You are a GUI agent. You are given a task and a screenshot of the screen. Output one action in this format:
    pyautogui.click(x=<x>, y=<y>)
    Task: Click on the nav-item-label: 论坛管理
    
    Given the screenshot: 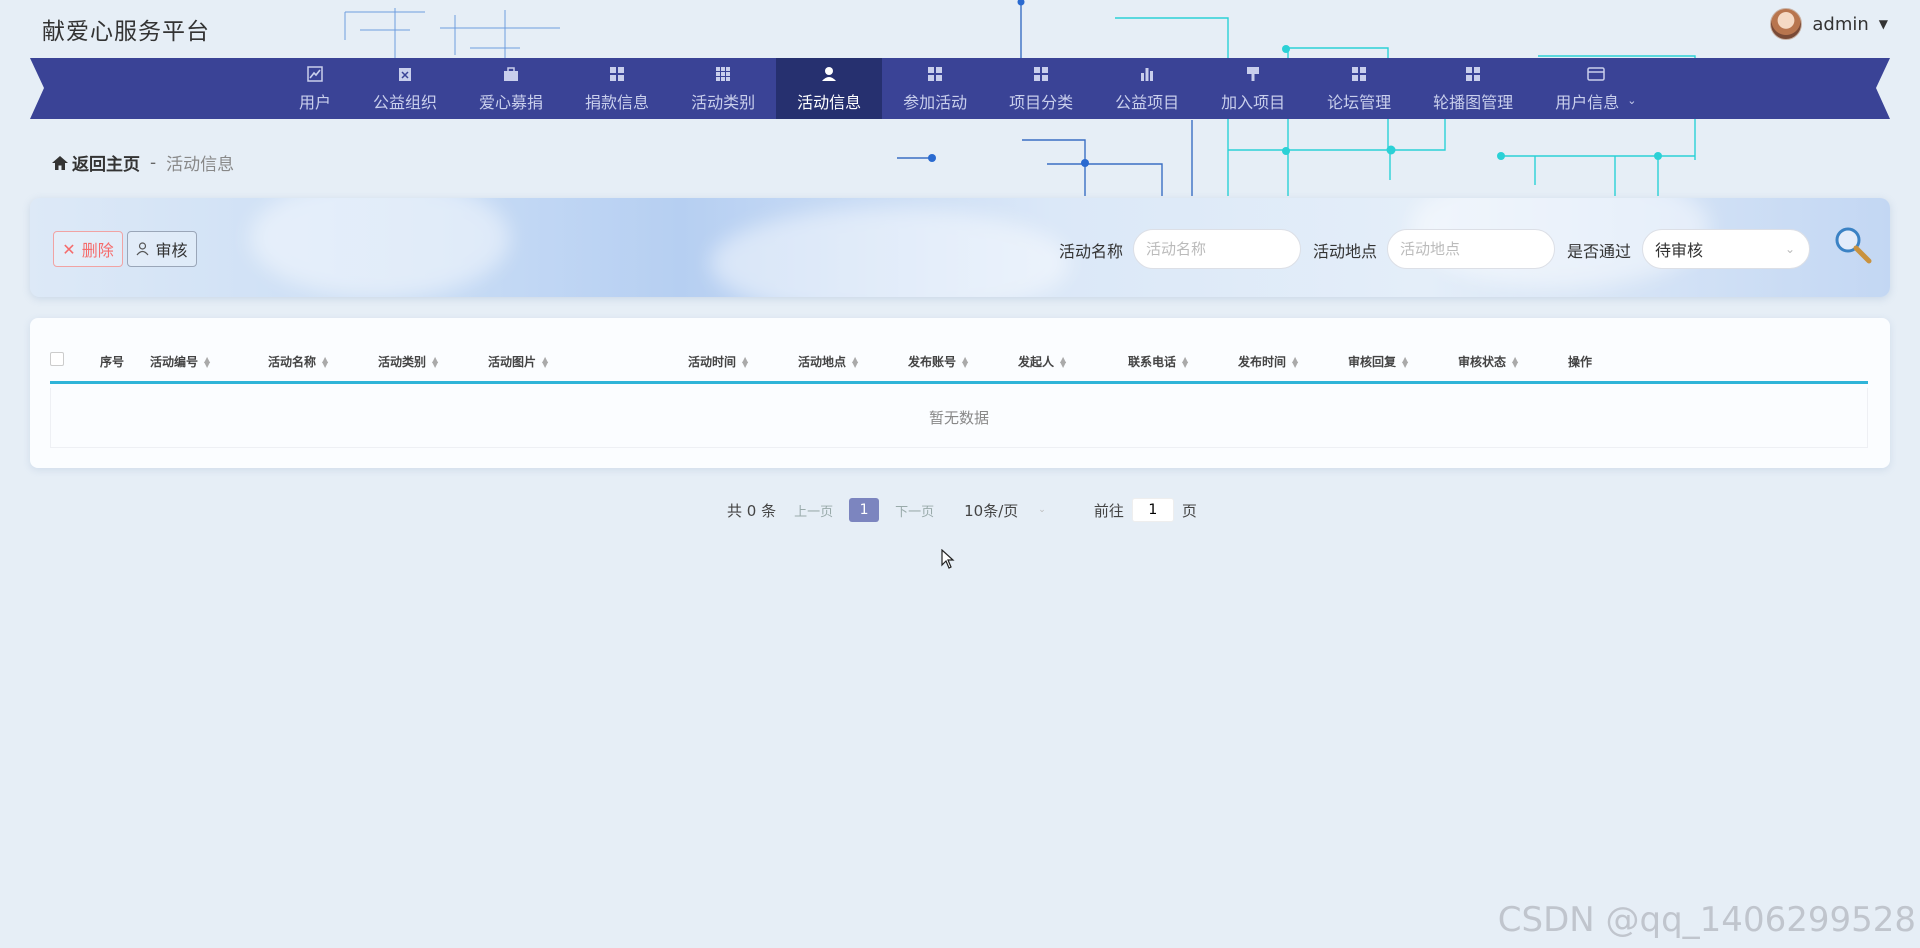 What is the action you would take?
    pyautogui.click(x=1359, y=102)
    